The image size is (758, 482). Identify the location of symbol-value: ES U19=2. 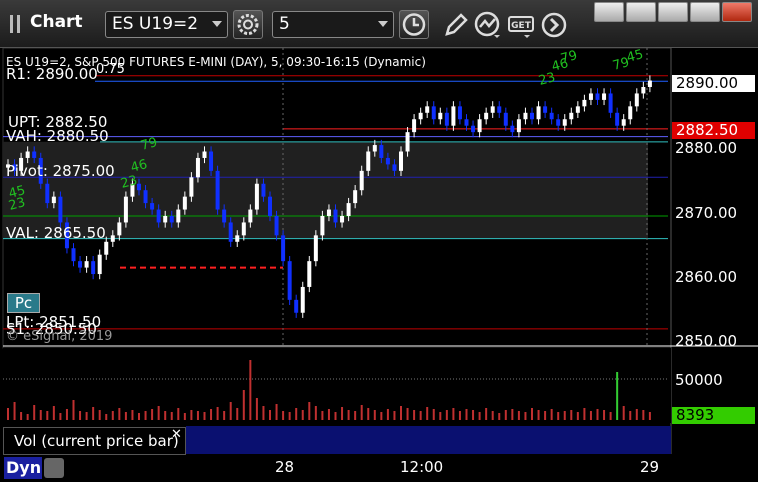
(155, 24).